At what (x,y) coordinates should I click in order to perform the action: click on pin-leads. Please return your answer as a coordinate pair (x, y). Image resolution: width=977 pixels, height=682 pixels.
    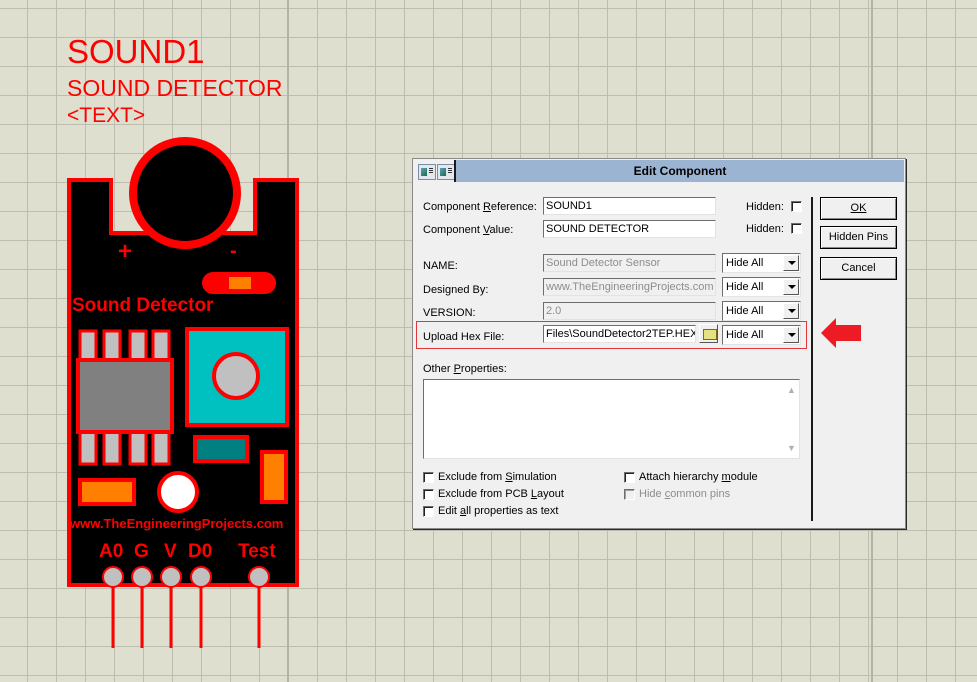
    Looking at the image, I should click on (186, 613).